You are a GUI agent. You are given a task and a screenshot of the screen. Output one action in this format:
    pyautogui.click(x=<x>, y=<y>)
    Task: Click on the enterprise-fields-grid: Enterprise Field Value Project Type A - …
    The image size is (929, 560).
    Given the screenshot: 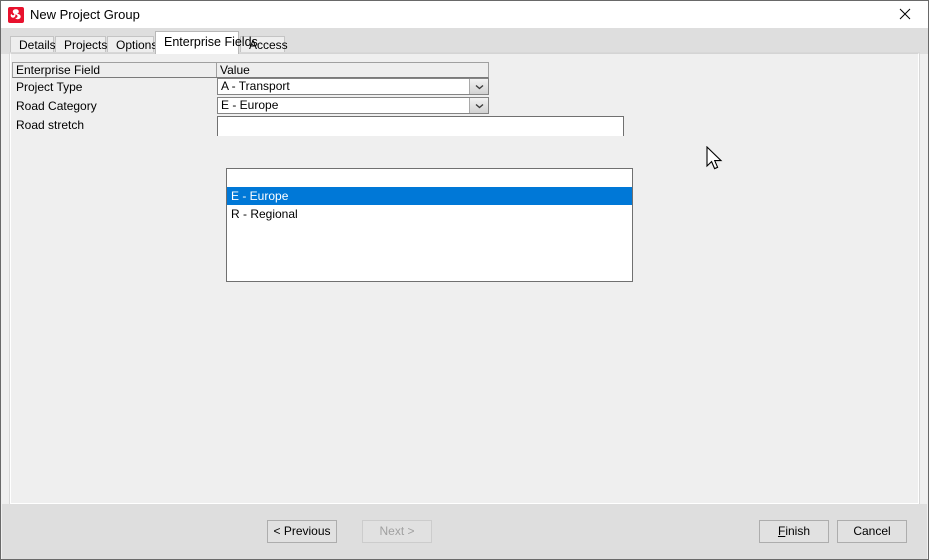 What is the action you would take?
    pyautogui.click(x=318, y=99)
    